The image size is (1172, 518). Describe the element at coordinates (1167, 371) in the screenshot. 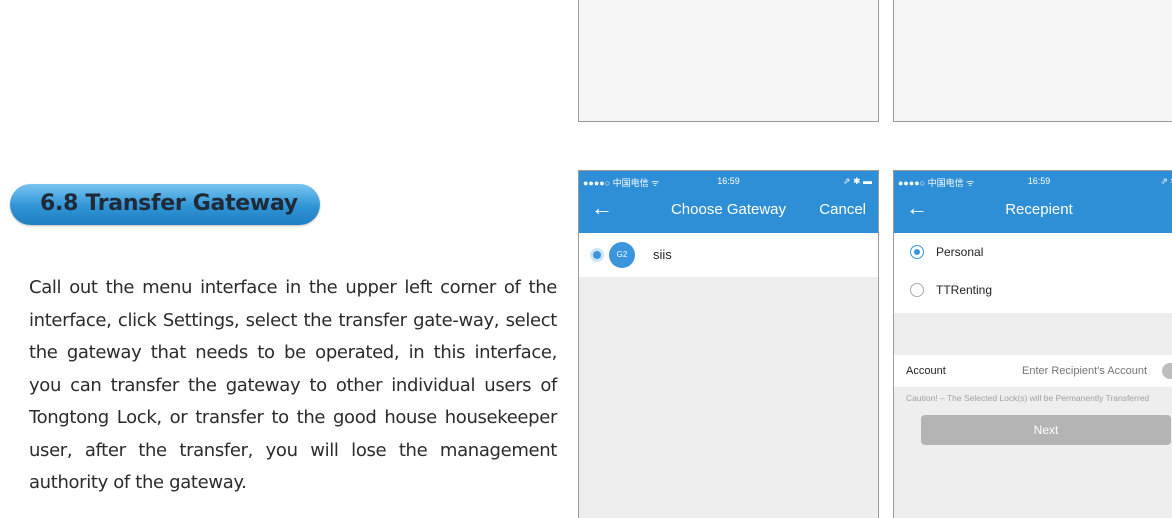

I see `contact-icon` at that location.